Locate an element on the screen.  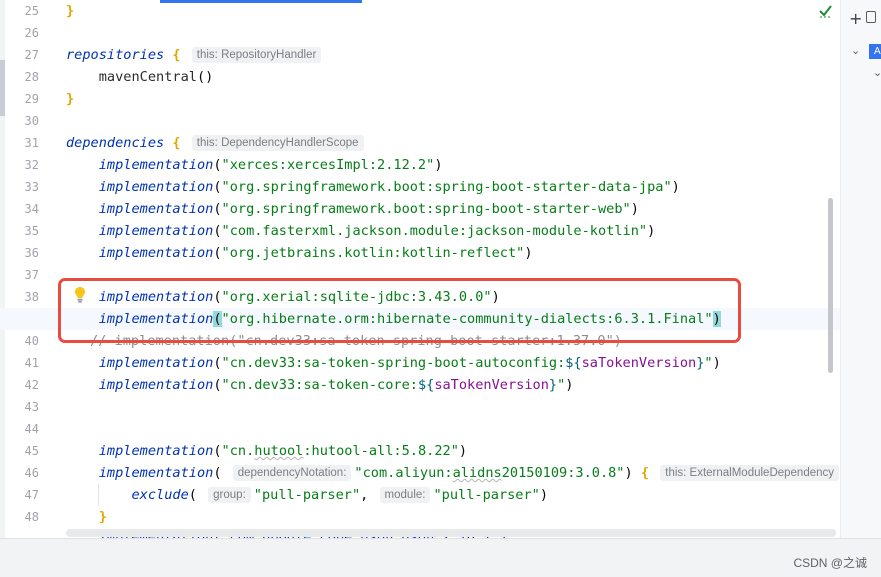
line-number: 43 is located at coordinates (31, 407).